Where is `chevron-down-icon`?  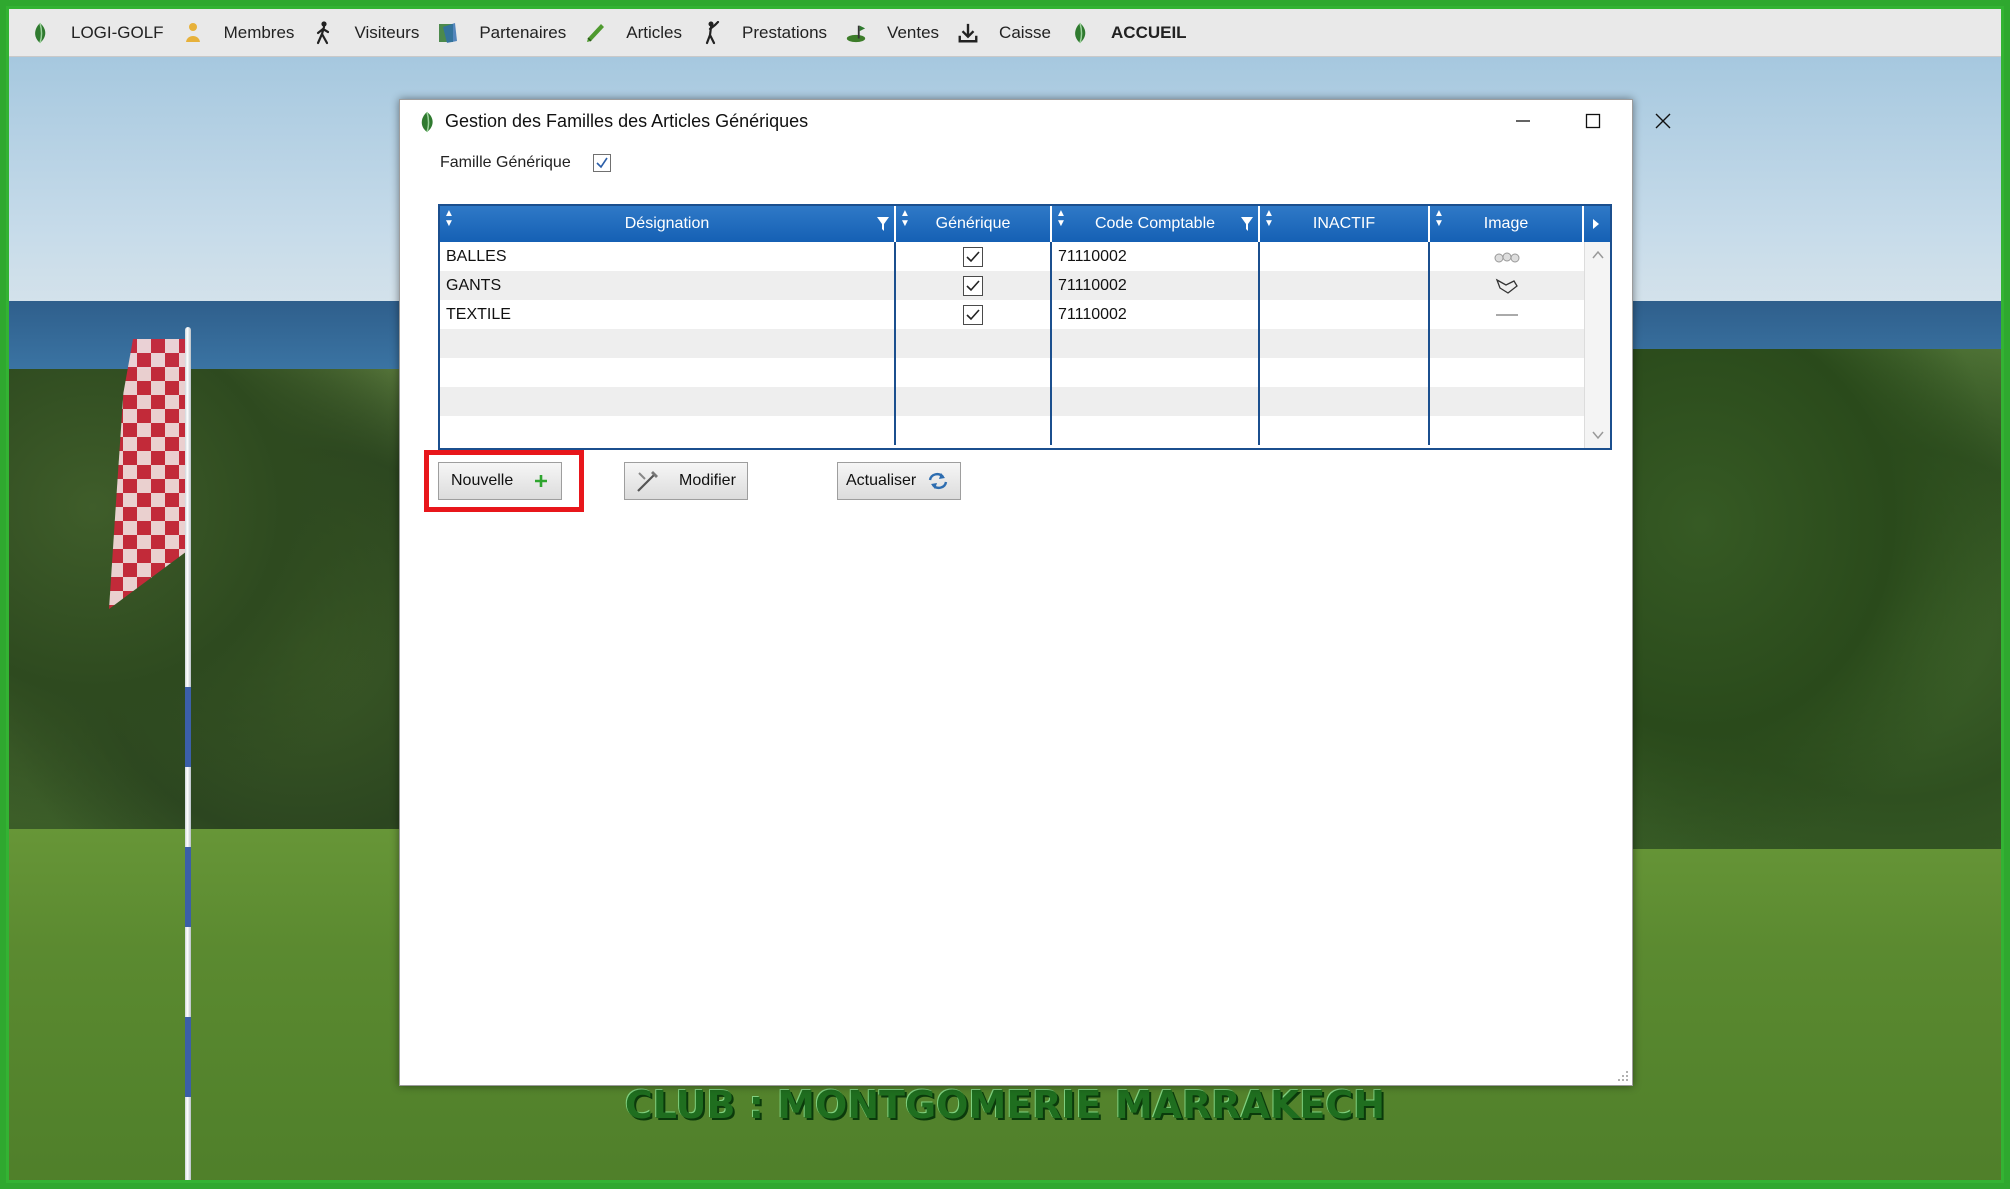 chevron-down-icon is located at coordinates (1598, 435).